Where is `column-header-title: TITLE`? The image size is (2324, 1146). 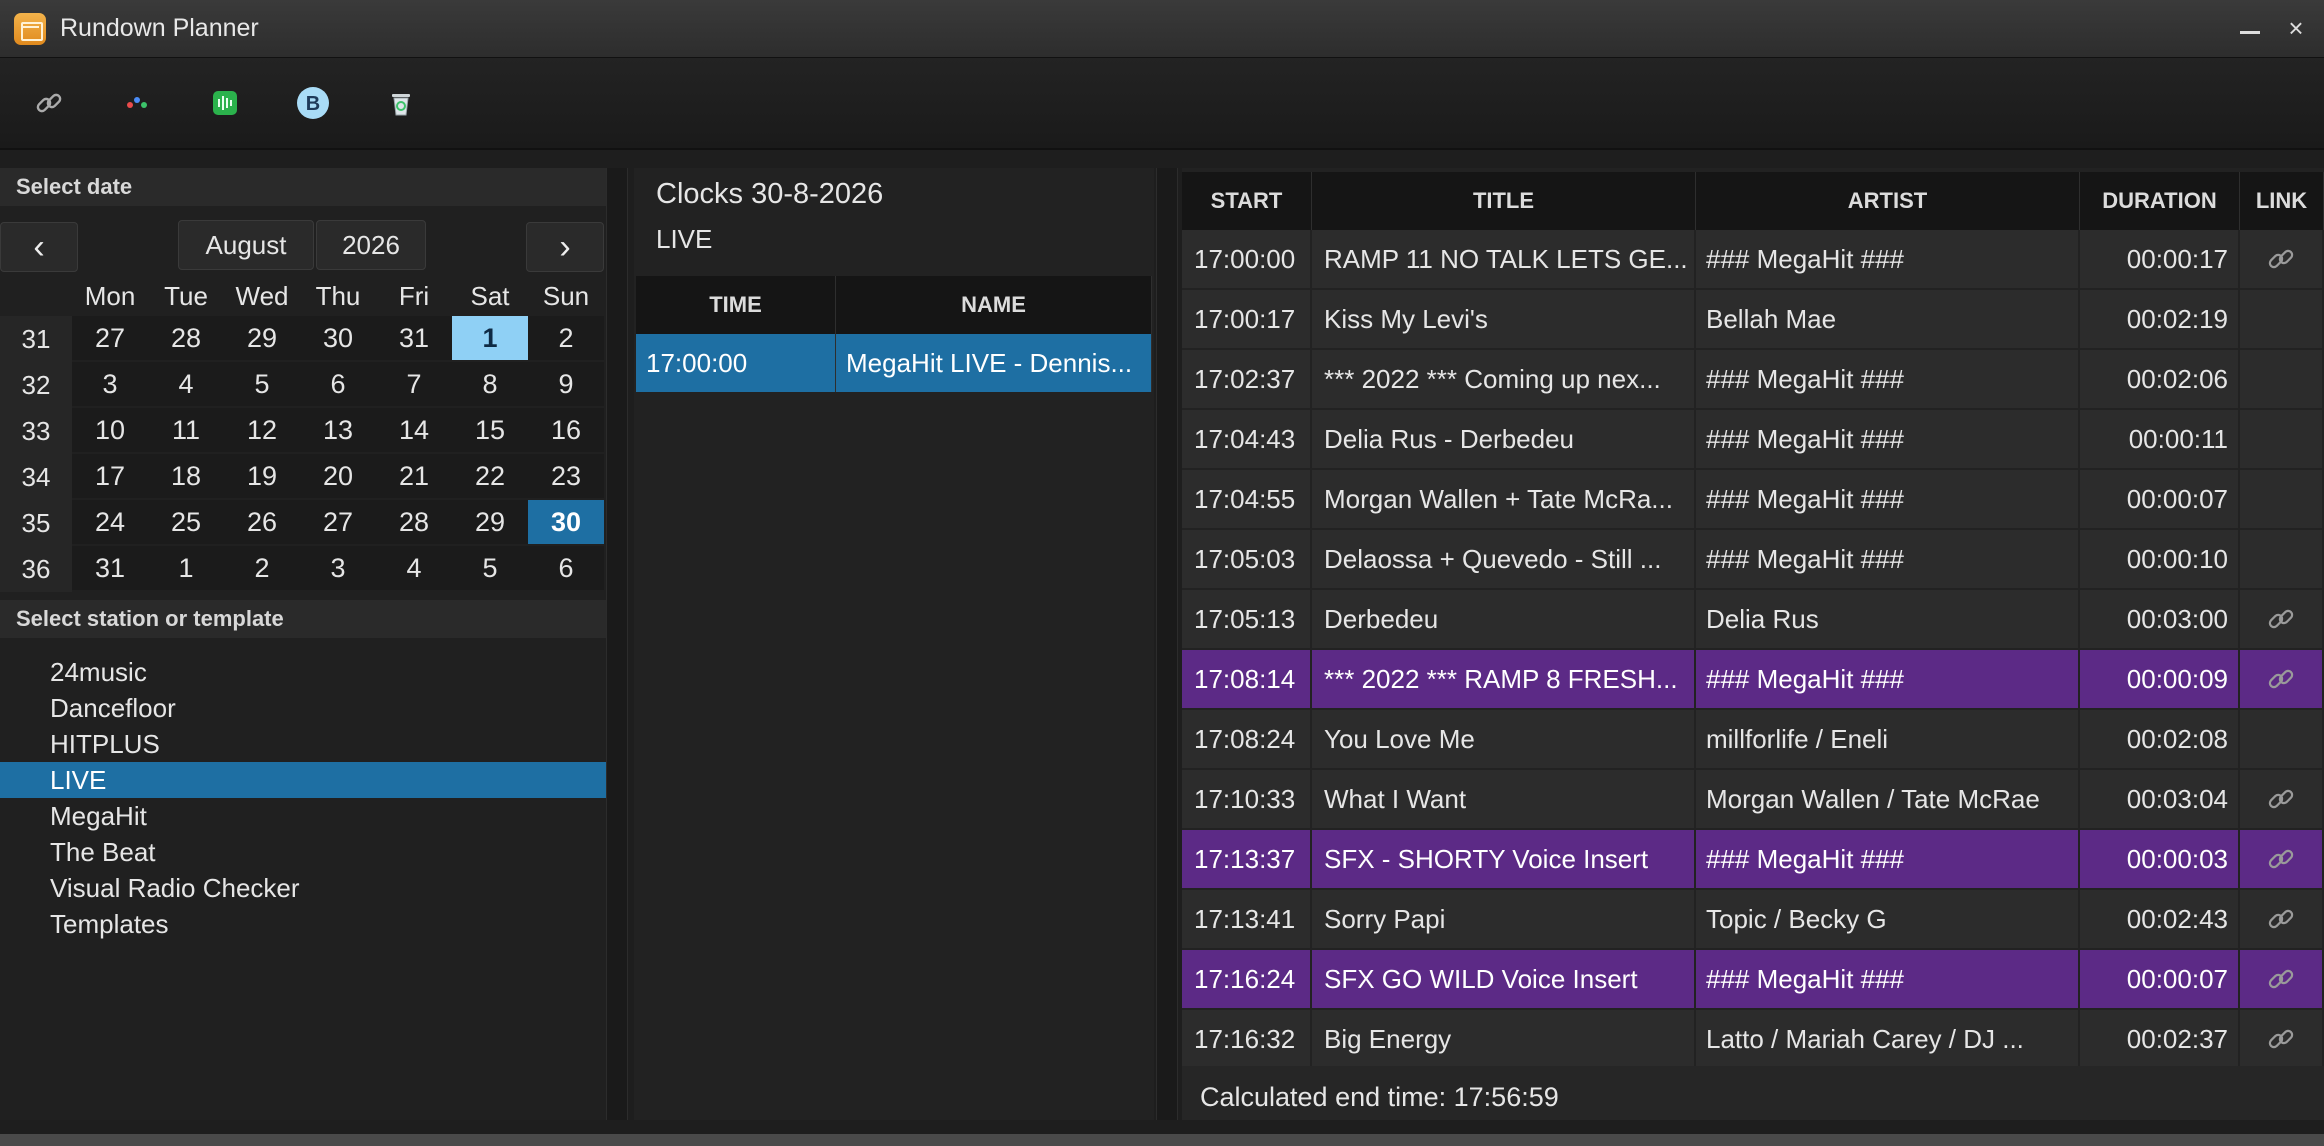 column-header-title: TITLE is located at coordinates (1504, 201).